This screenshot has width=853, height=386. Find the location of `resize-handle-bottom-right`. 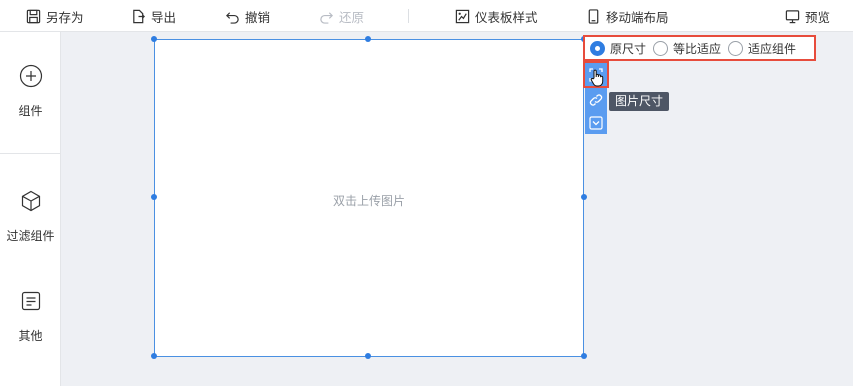

resize-handle-bottom-right is located at coordinates (584, 356).